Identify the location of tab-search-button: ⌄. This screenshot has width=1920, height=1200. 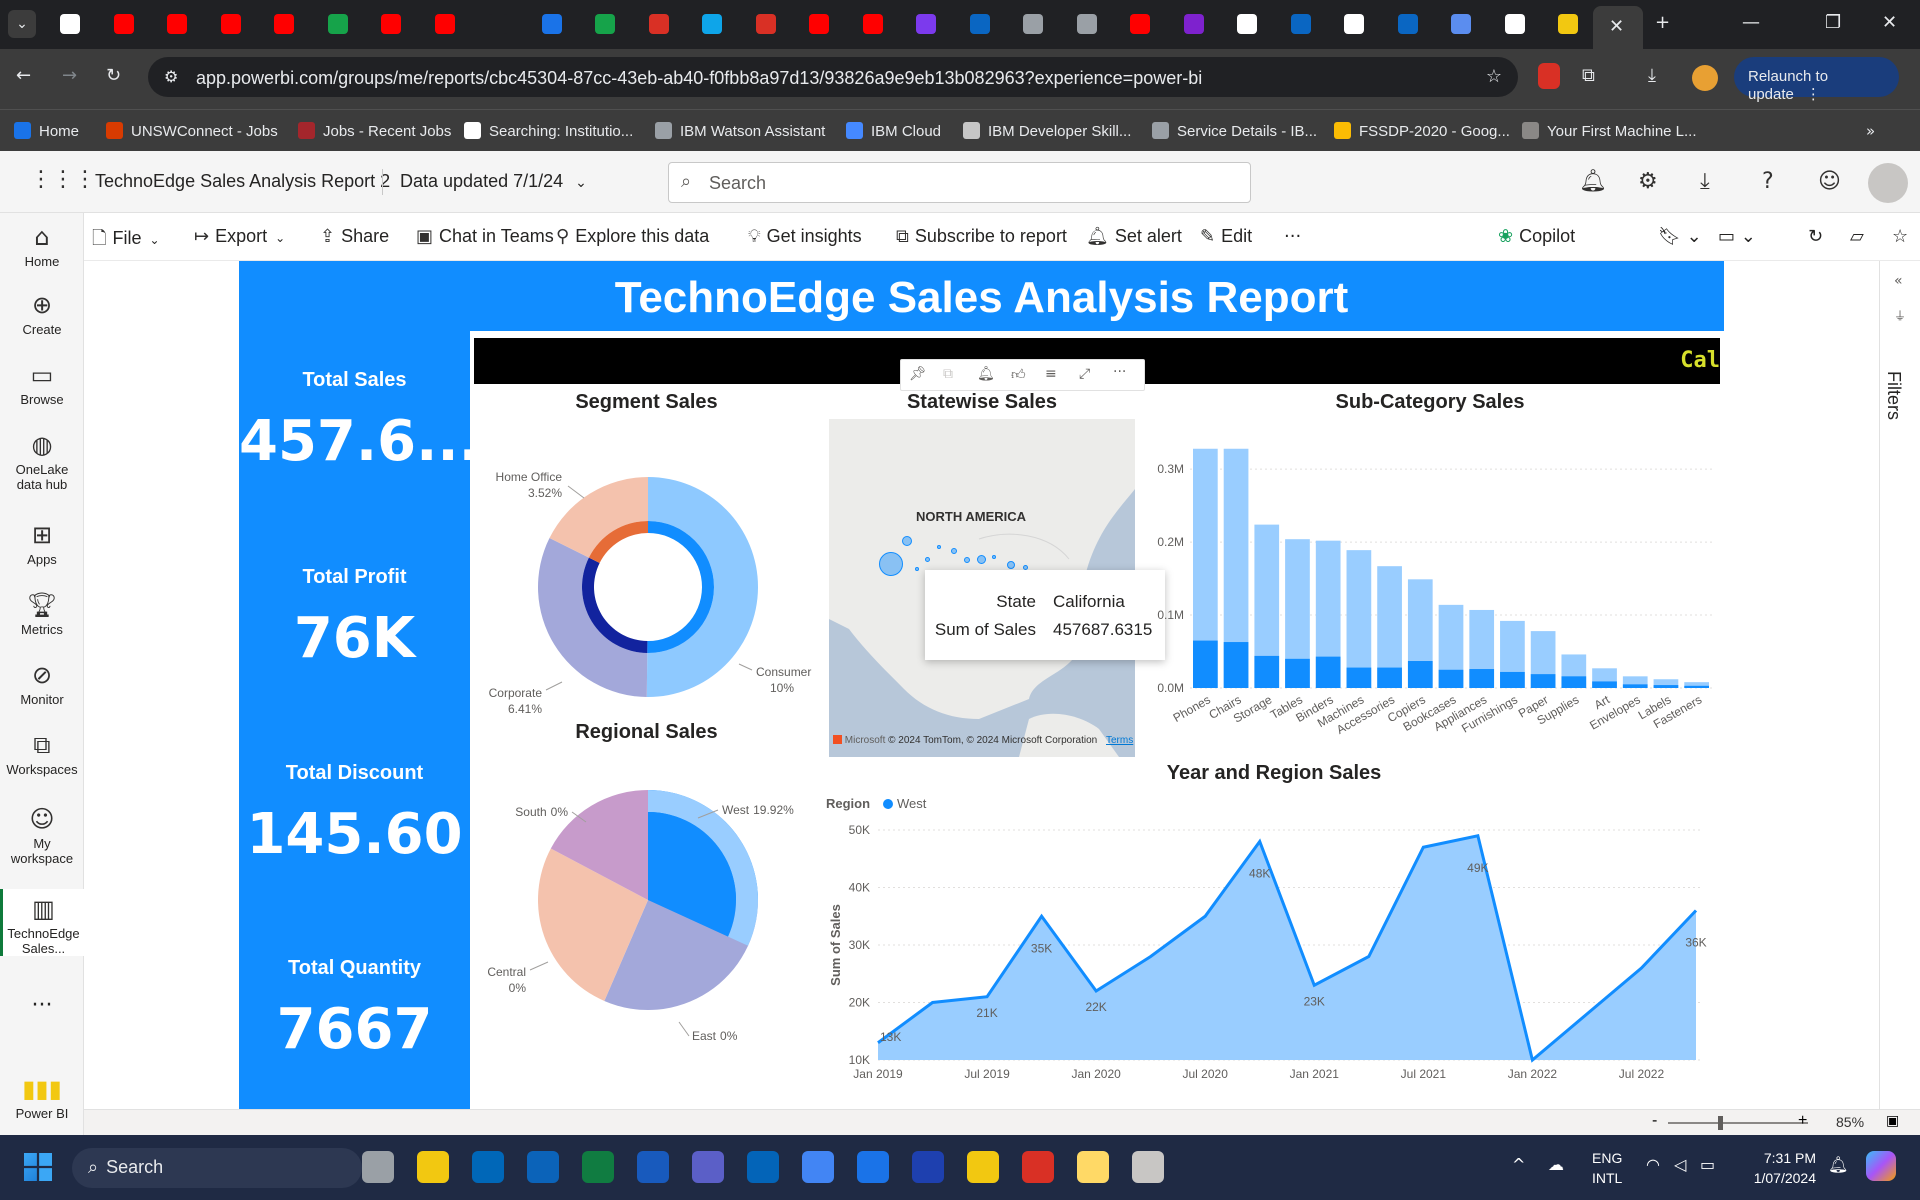
(22, 24).